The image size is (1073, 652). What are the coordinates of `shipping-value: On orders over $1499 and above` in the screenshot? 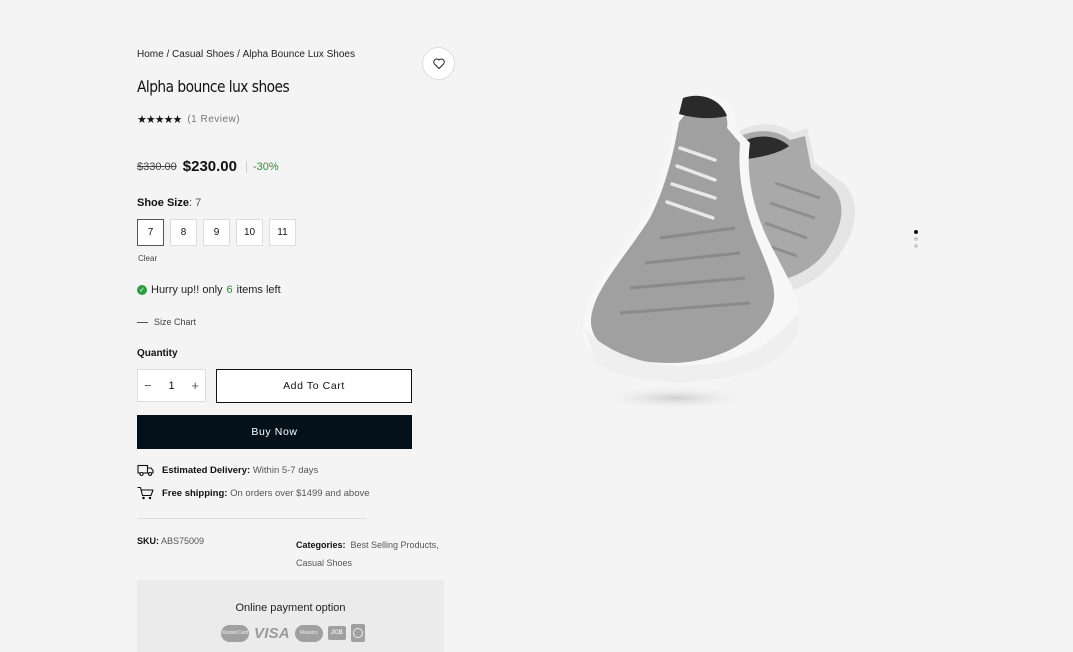 It's located at (300, 493).